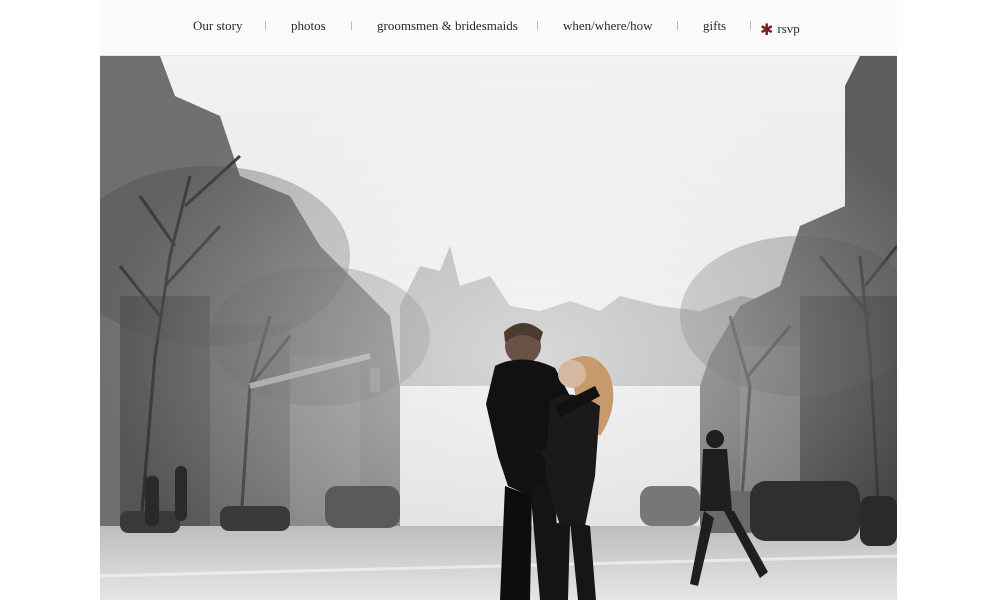 This screenshot has height=600, width=1000. I want to click on nav-item-rsvp: ✱ rsvp, so click(780, 28).